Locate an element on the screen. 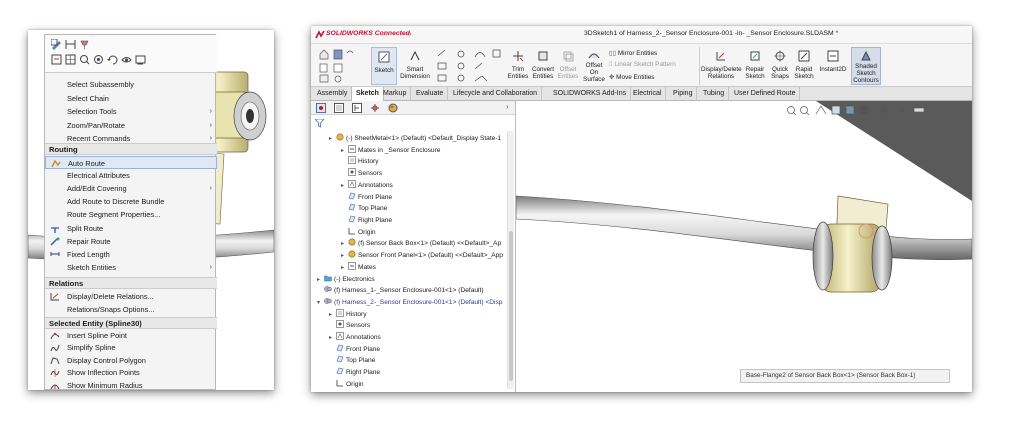 This screenshot has width=1024, height=443. tab-user-defined-route: User Defined Route is located at coordinates (765, 94).